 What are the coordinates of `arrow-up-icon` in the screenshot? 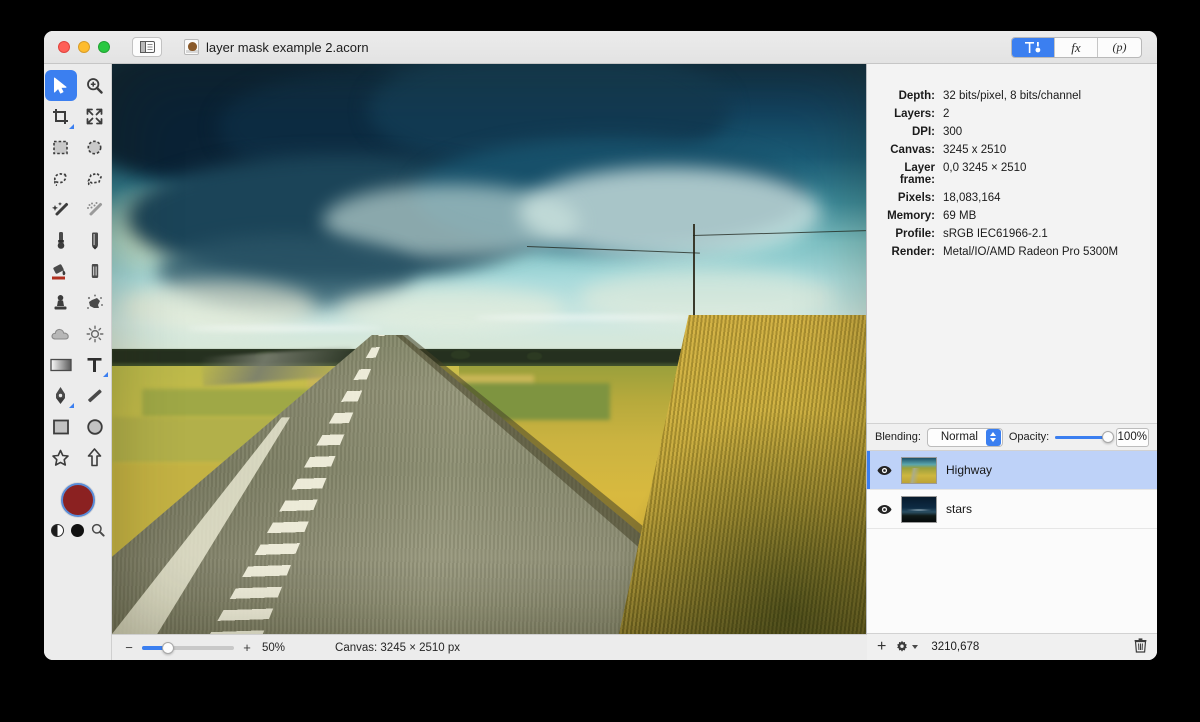 It's located at (94, 457).